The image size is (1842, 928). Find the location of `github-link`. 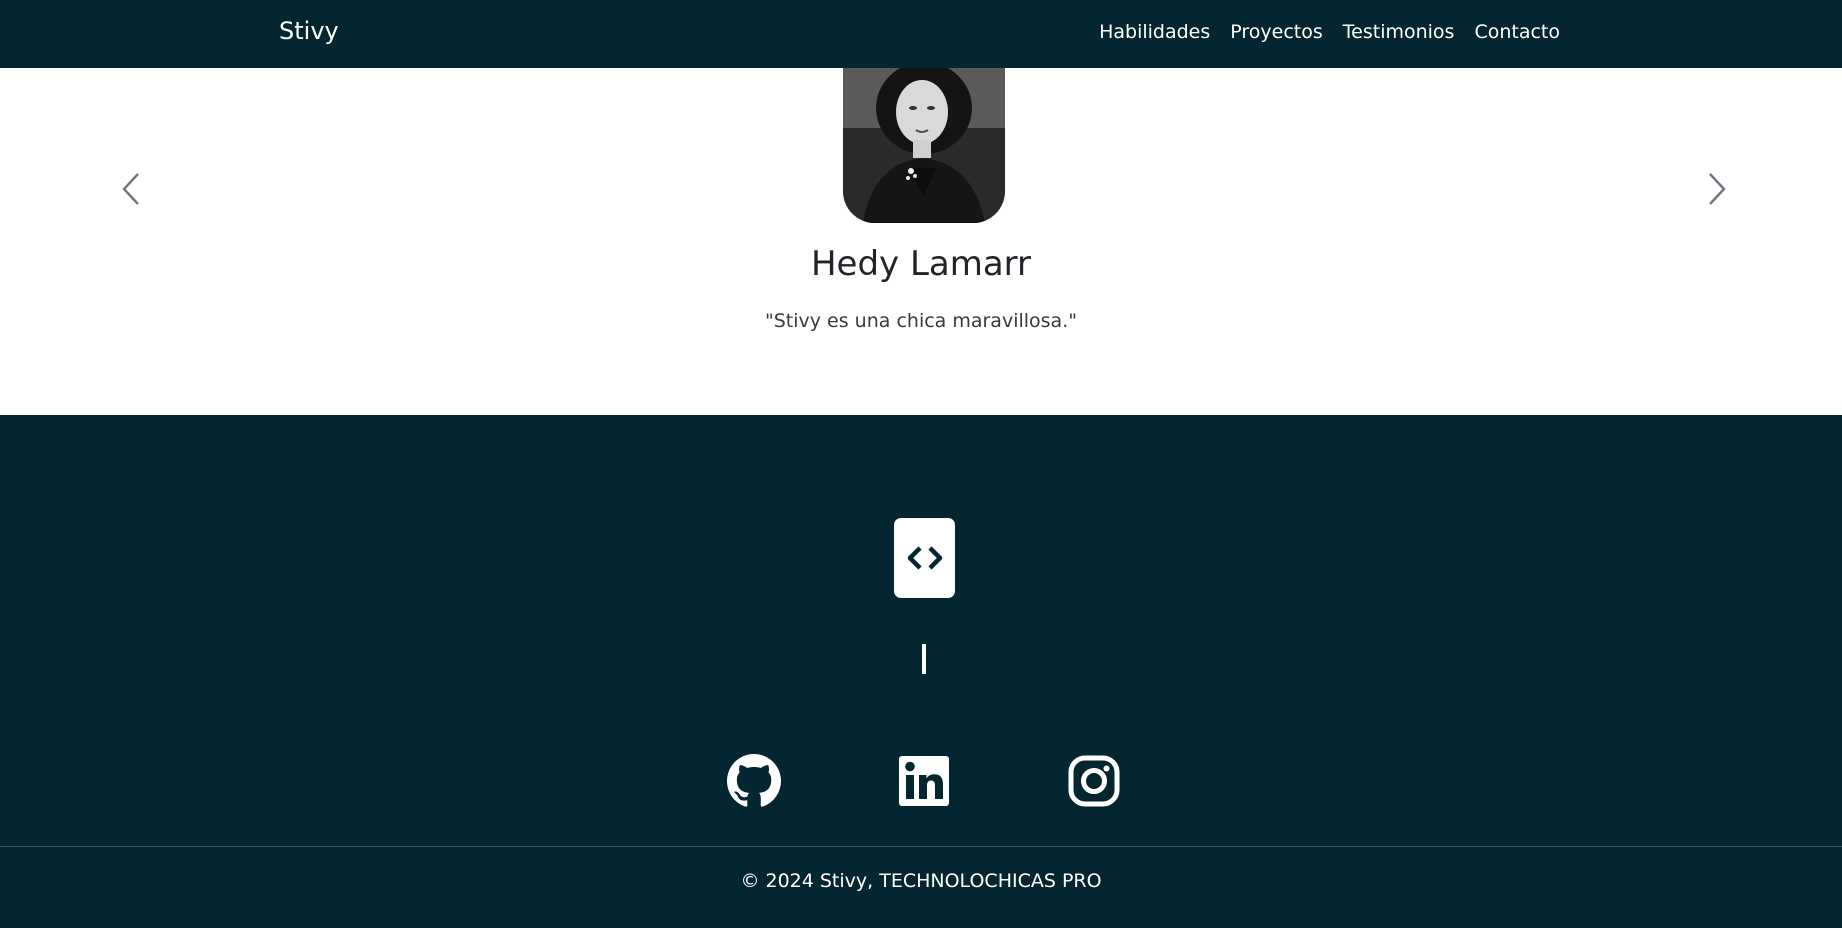

github-link is located at coordinates (754, 781).